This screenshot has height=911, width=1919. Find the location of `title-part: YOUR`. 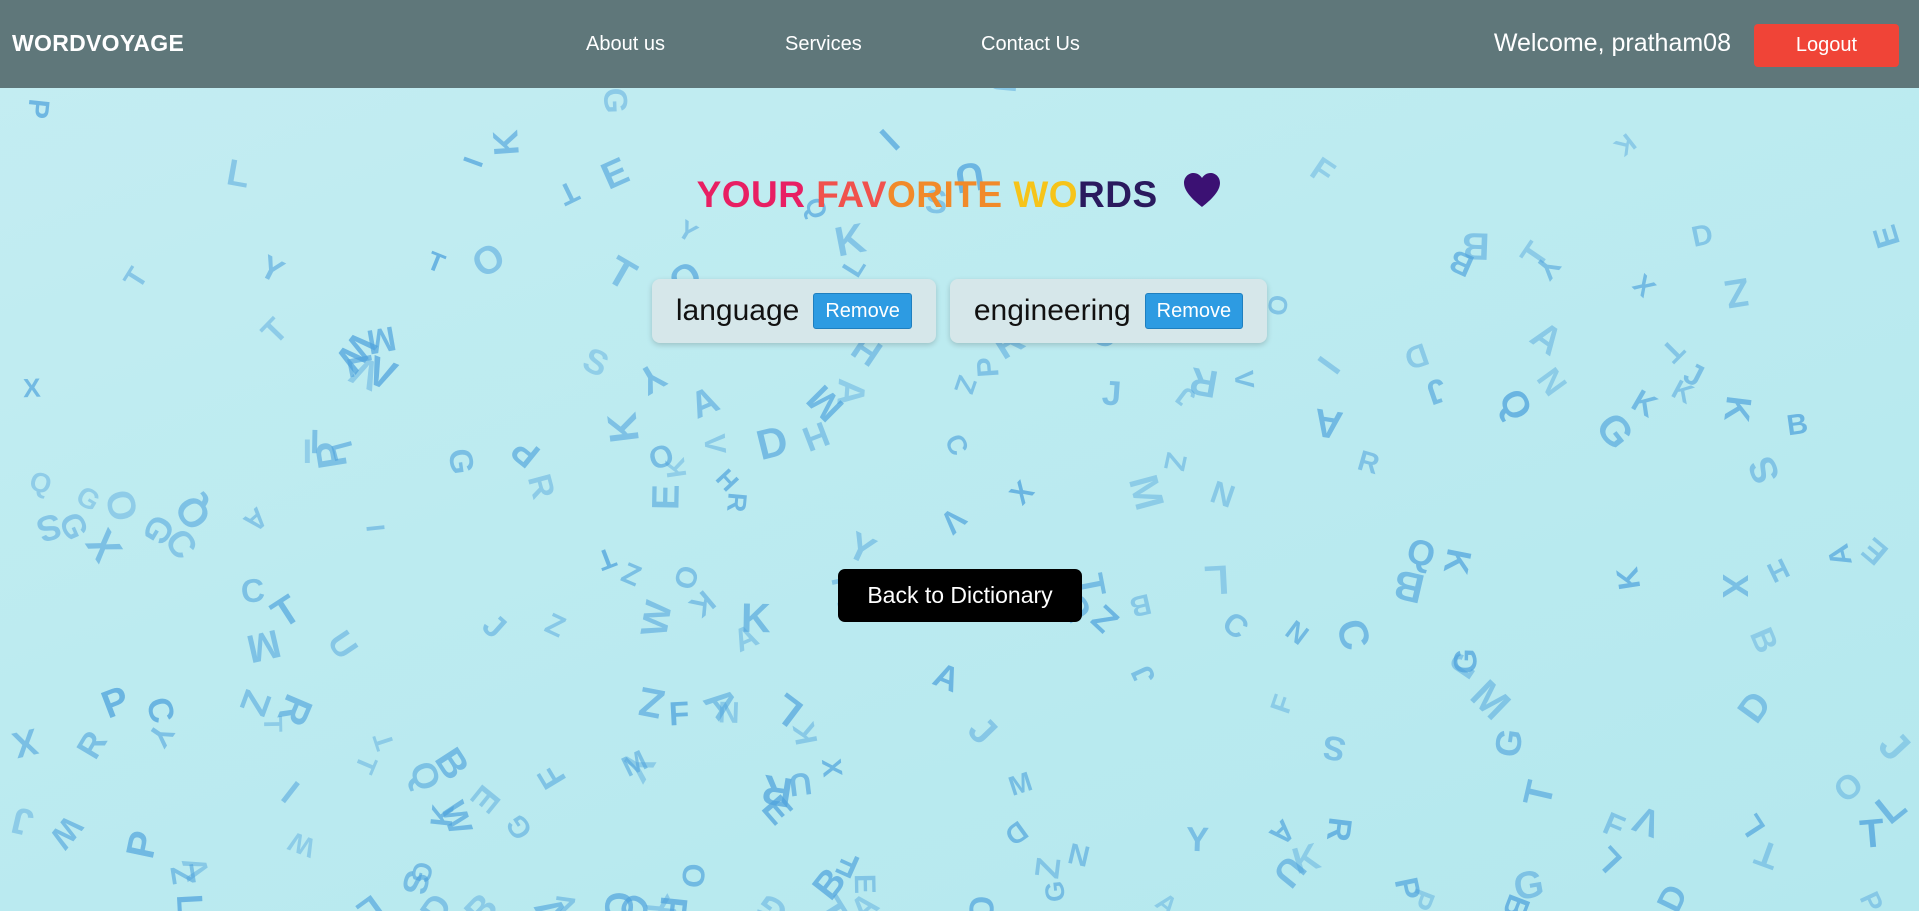

title-part: YOUR is located at coordinates (756, 194).